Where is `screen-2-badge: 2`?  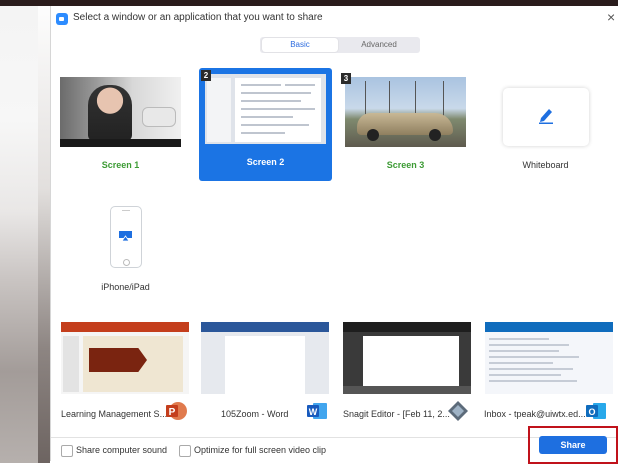 screen-2-badge: 2 is located at coordinates (206, 75).